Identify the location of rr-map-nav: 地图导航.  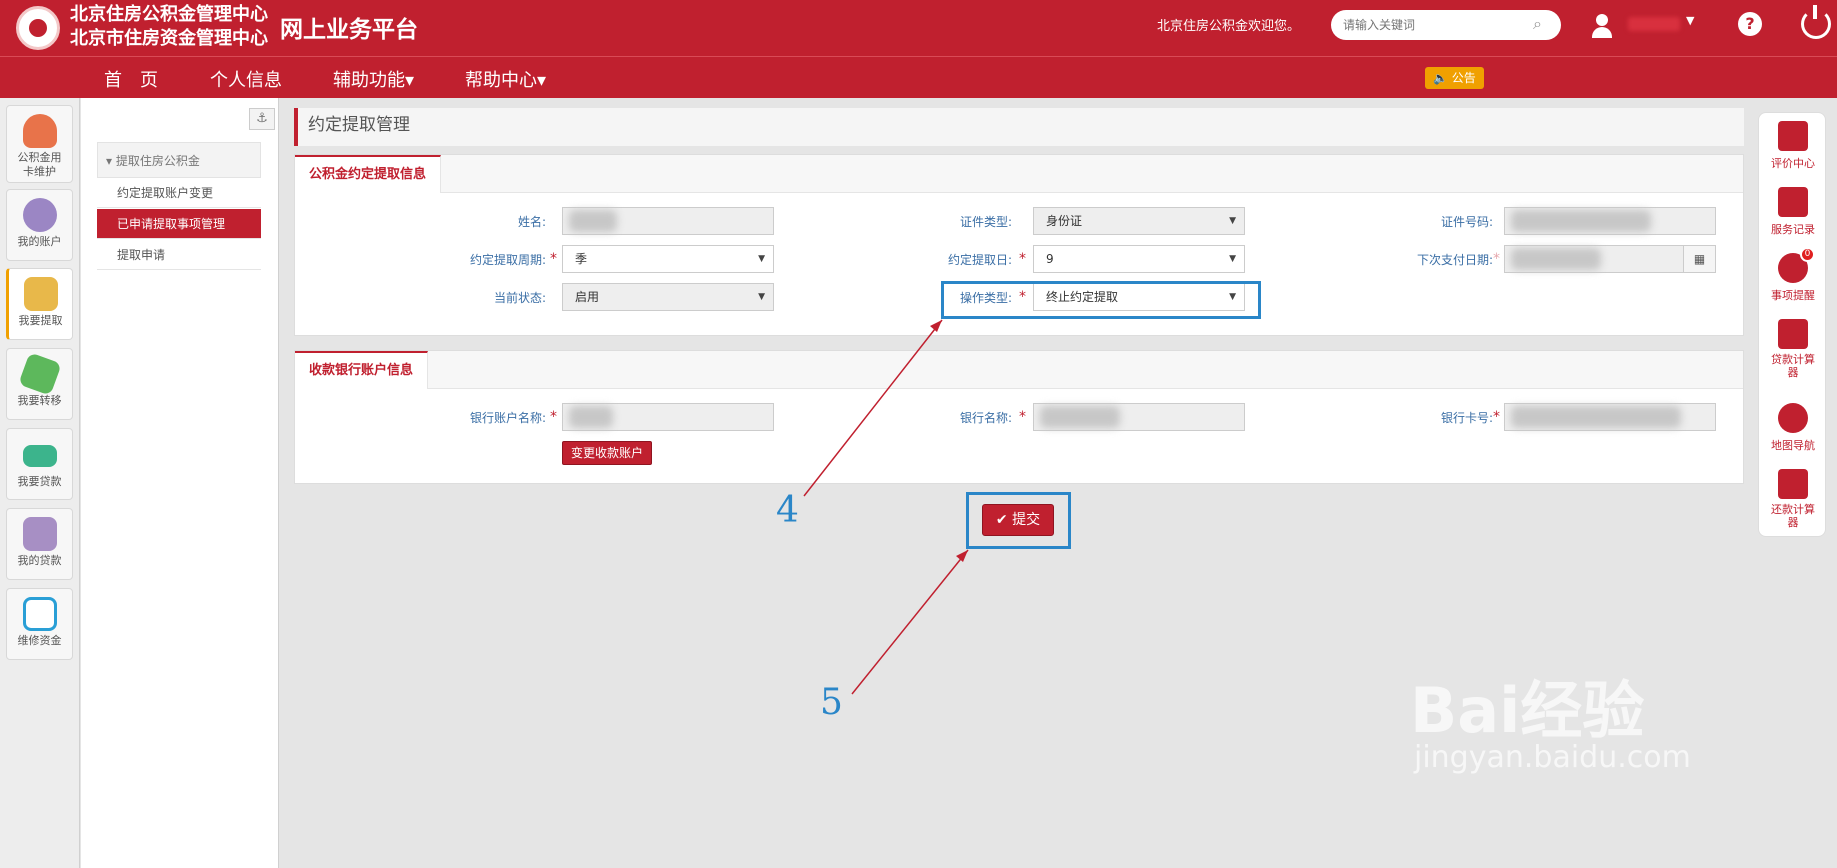
(1793, 428).